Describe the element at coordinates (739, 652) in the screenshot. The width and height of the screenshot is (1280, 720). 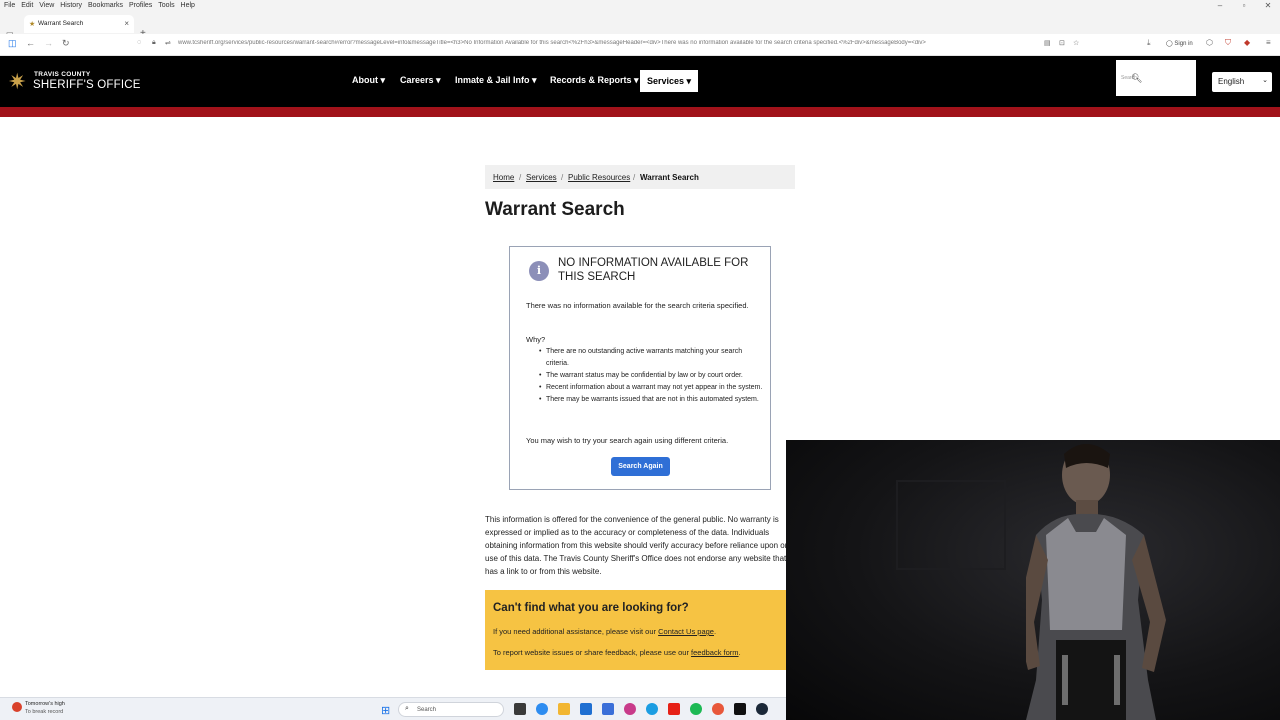
I see `help-feedback-period: .` at that location.